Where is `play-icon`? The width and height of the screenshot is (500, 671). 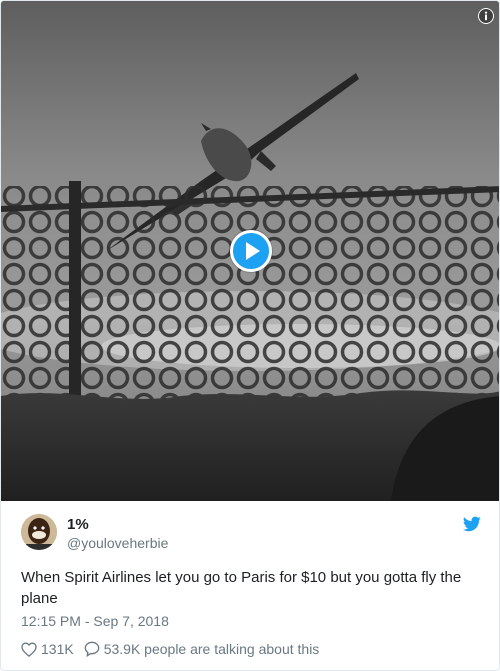 play-icon is located at coordinates (253, 251).